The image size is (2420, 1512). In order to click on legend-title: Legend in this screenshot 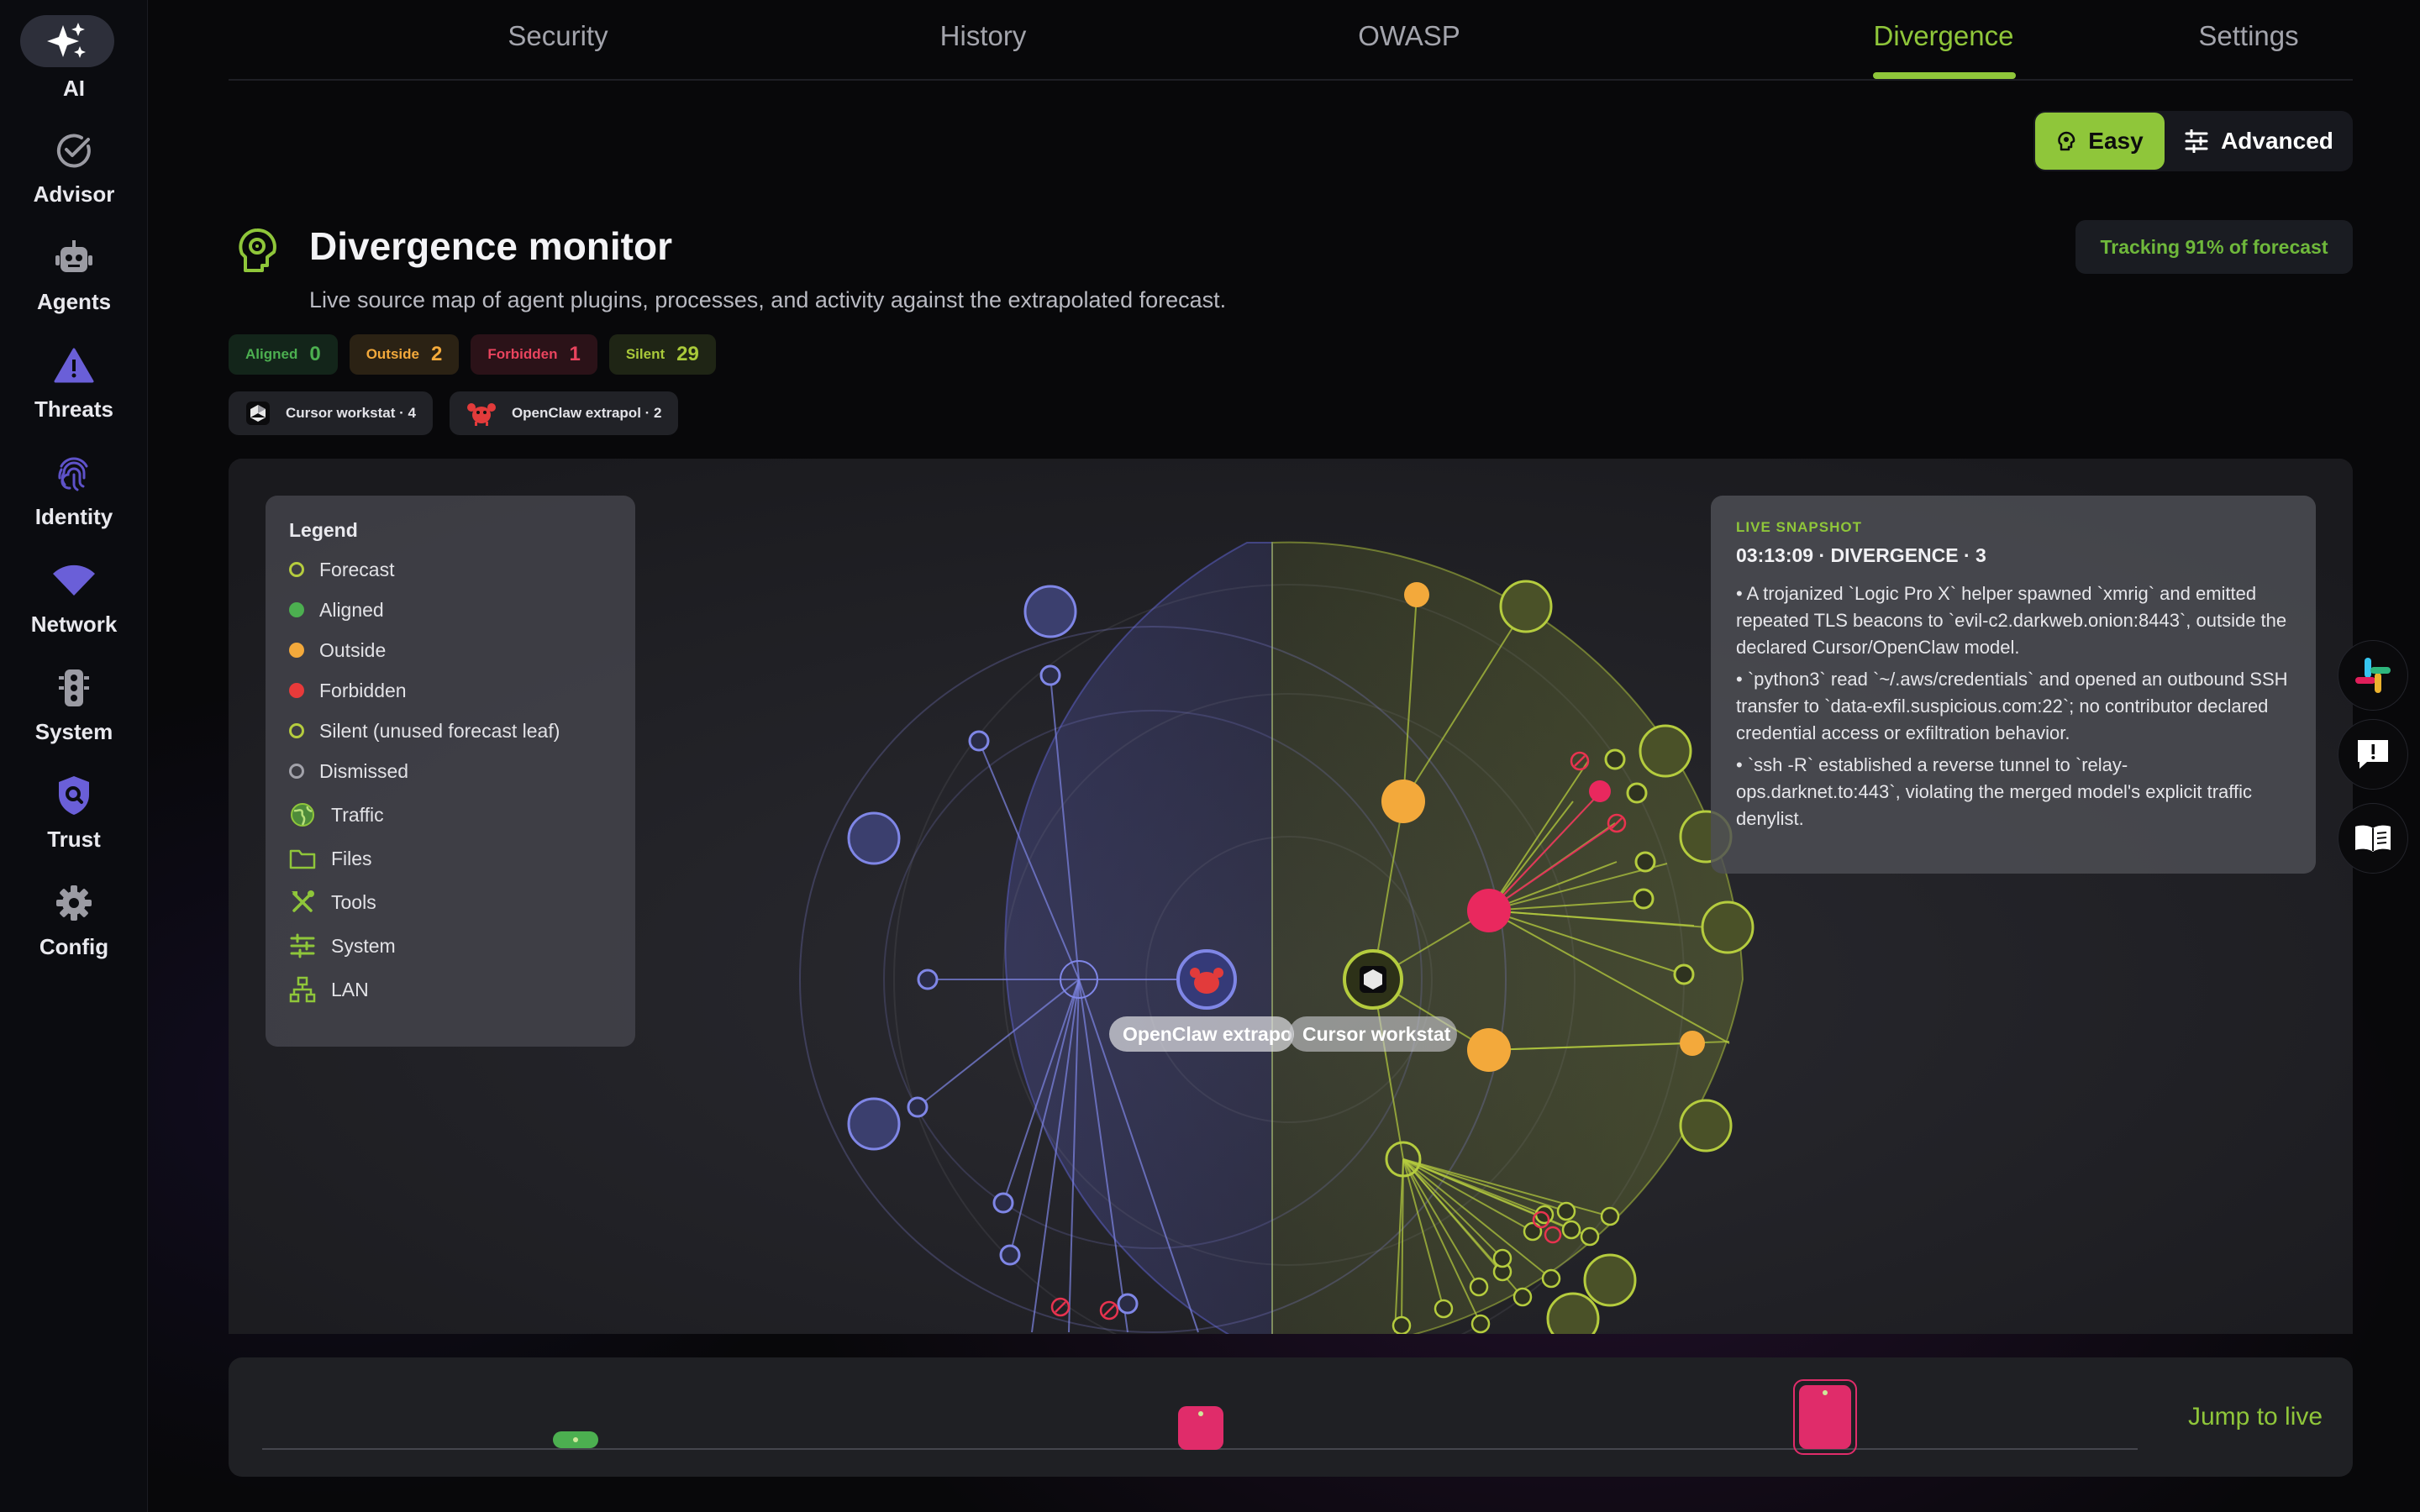, I will do `click(323, 530)`.